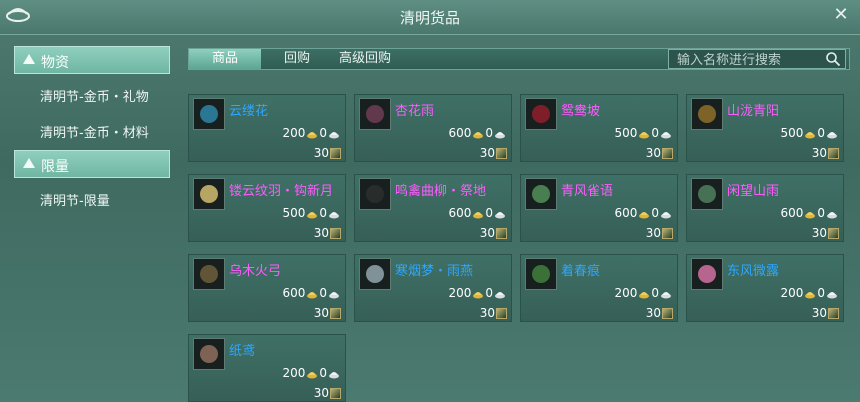 The width and height of the screenshot is (860, 402). What do you see at coordinates (94, 131) in the screenshot?
I see `sidebar-item-materials: 清明节-金币・材料` at bounding box center [94, 131].